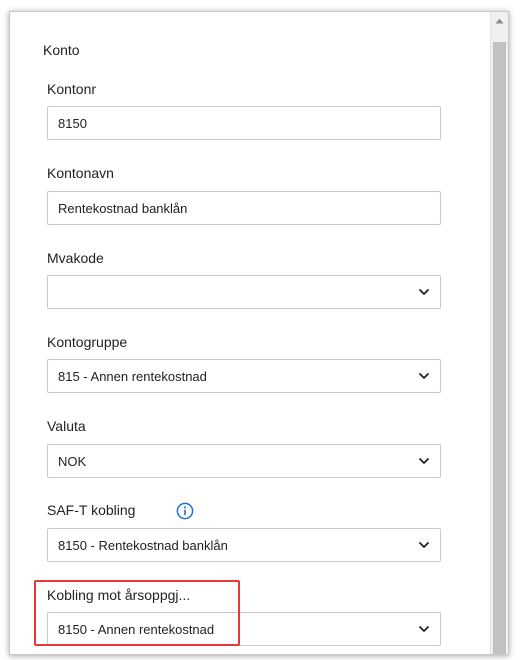 The width and height of the screenshot is (520, 660). What do you see at coordinates (143, 545) in the screenshot?
I see `saft-value: 8150 - Rentekostnad banklån` at bounding box center [143, 545].